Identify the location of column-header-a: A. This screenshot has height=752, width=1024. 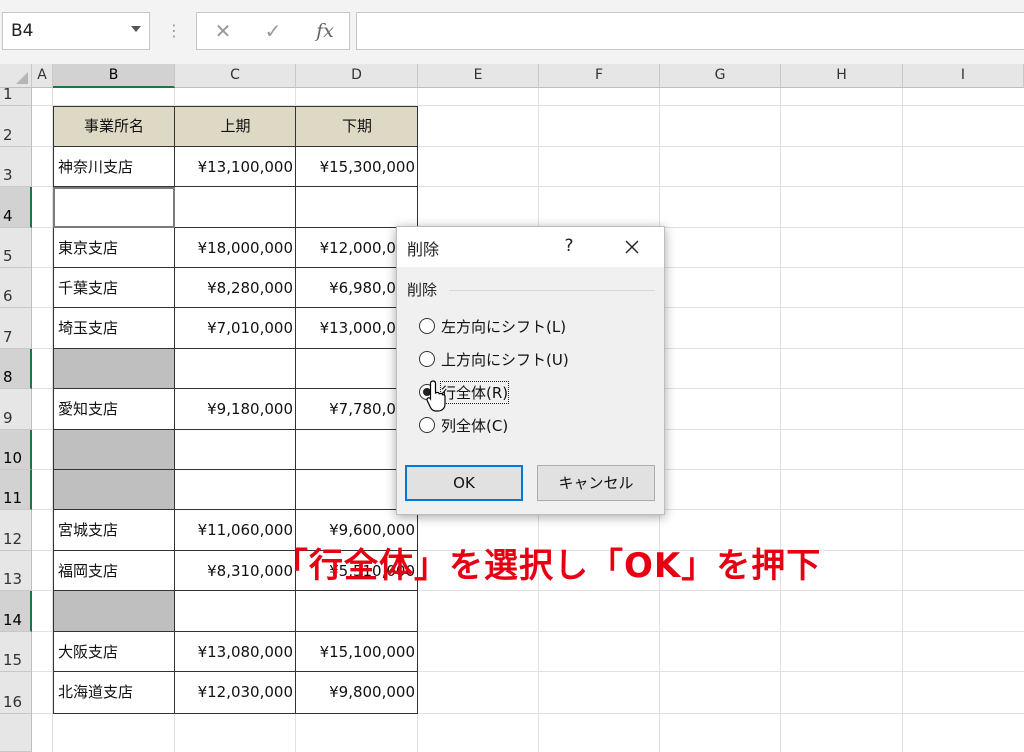
(42, 76).